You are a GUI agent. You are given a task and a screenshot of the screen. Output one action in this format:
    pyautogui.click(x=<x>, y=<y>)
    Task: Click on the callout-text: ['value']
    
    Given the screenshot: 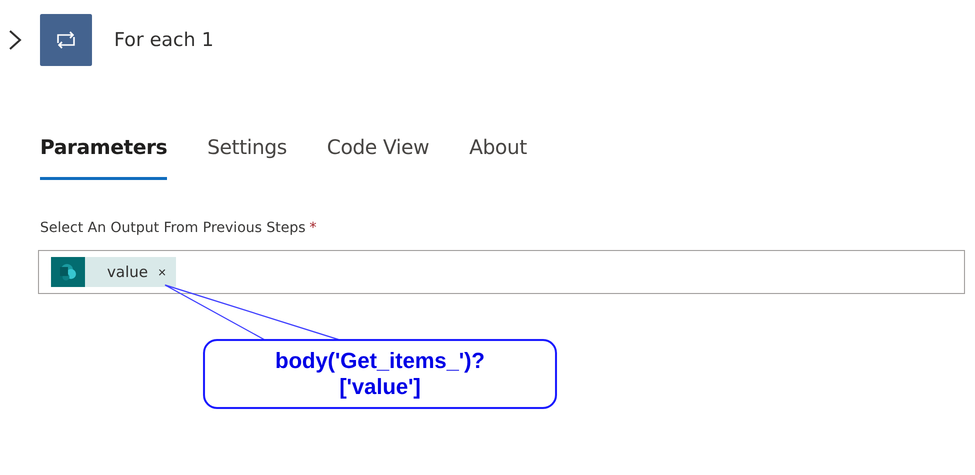 What is the action you would take?
    pyautogui.click(x=380, y=387)
    